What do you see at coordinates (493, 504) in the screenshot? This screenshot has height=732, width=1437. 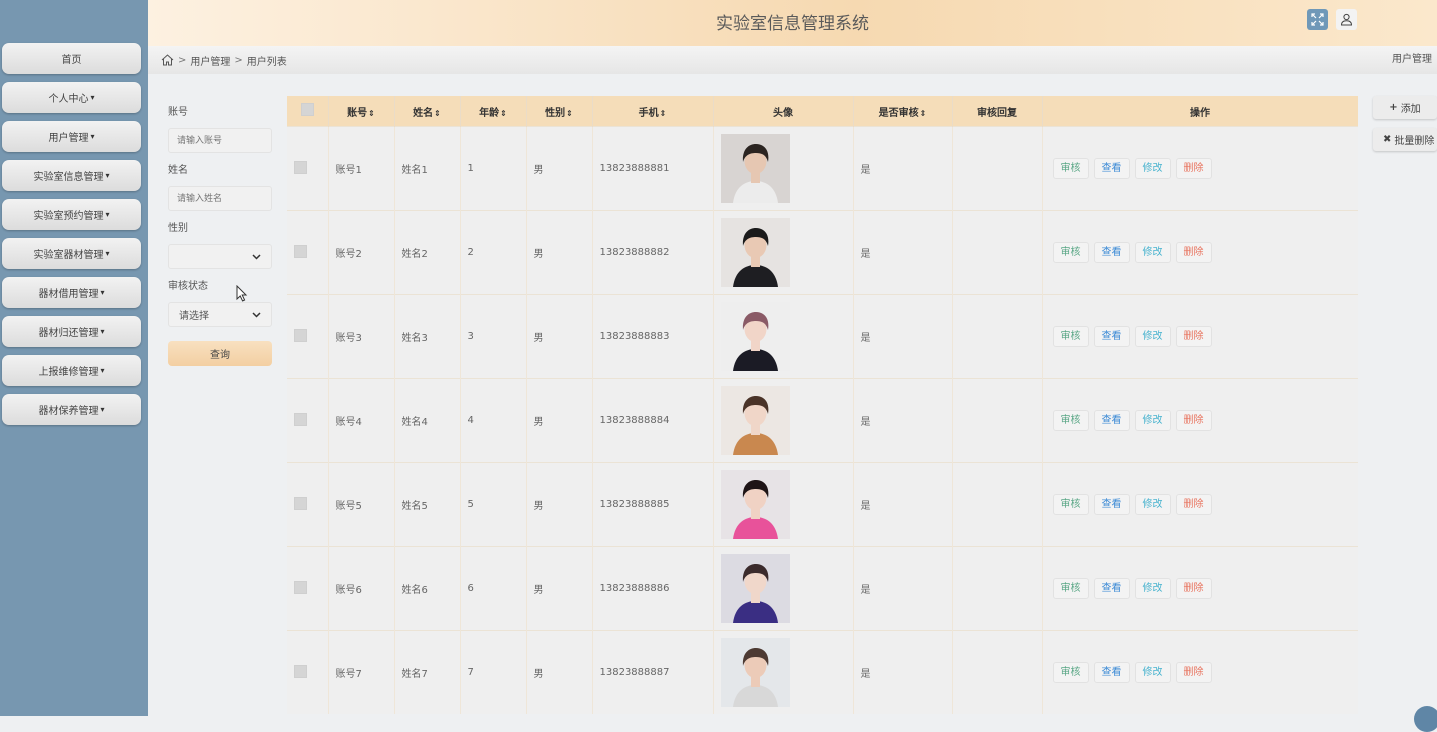 I see `cell-age: 5` at bounding box center [493, 504].